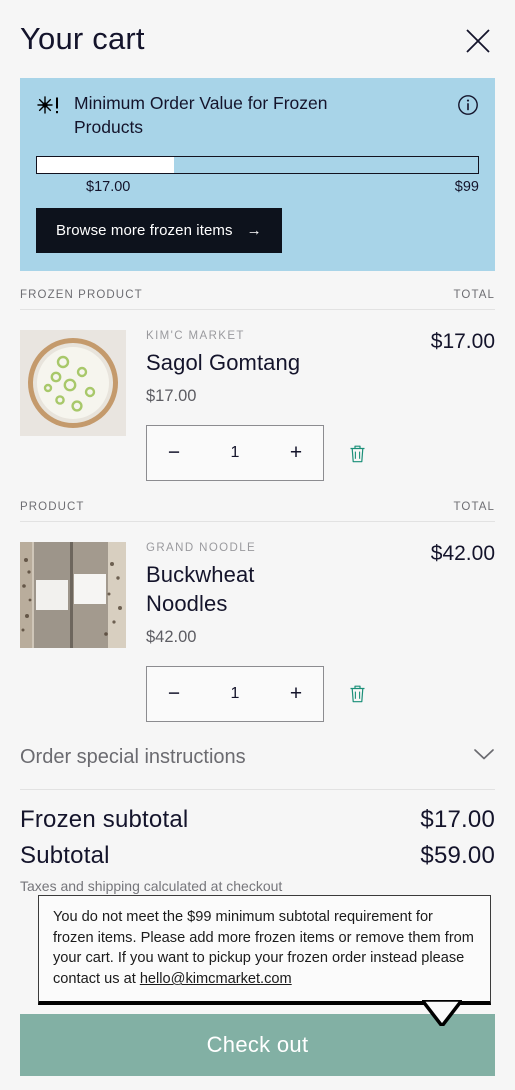 This screenshot has width=515, height=1090. What do you see at coordinates (257, 36) in the screenshot?
I see `cart-header: Your cart` at bounding box center [257, 36].